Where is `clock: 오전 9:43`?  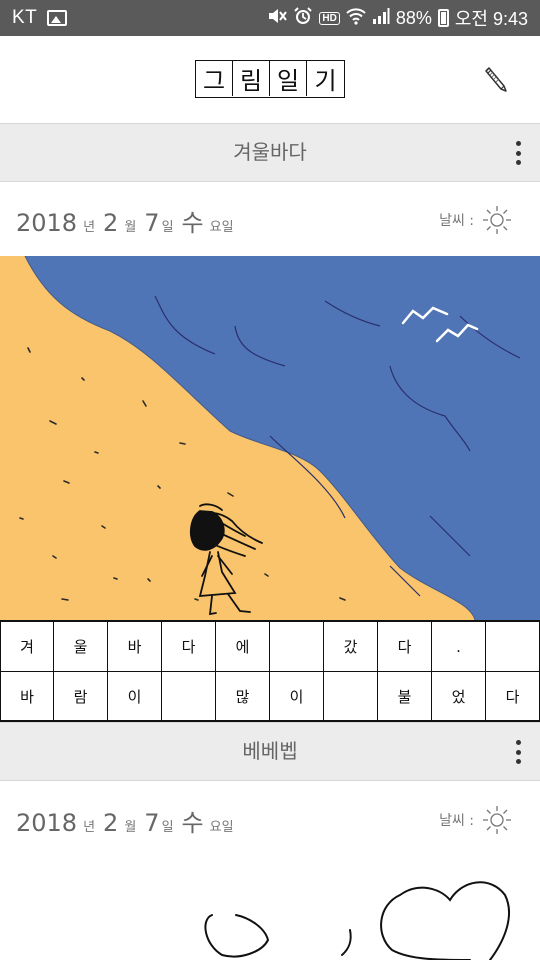 clock: 오전 9:43 is located at coordinates (491, 19).